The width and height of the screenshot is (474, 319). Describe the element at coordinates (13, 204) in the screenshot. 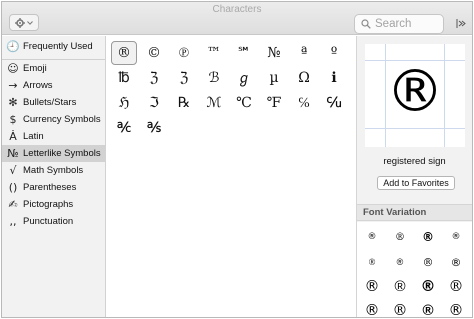

I see `pictograph-icon: ✍` at that location.